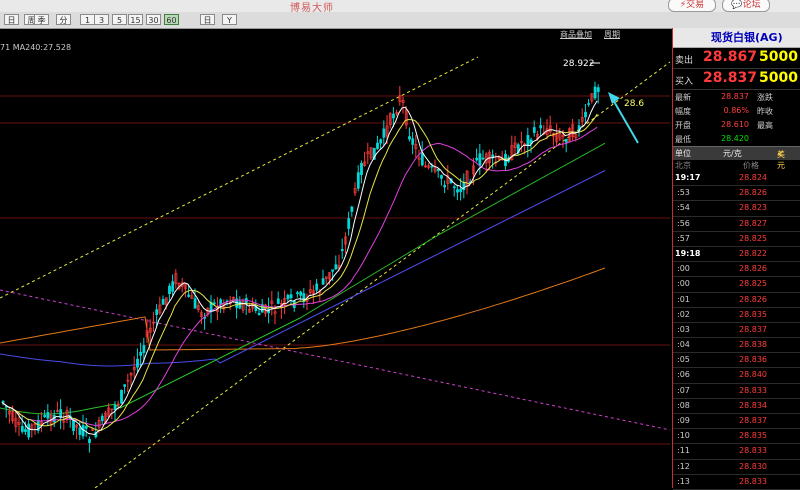 This screenshot has height=490, width=800. What do you see at coordinates (730, 78) in the screenshot?
I see `buy-price: 28.837` at bounding box center [730, 78].